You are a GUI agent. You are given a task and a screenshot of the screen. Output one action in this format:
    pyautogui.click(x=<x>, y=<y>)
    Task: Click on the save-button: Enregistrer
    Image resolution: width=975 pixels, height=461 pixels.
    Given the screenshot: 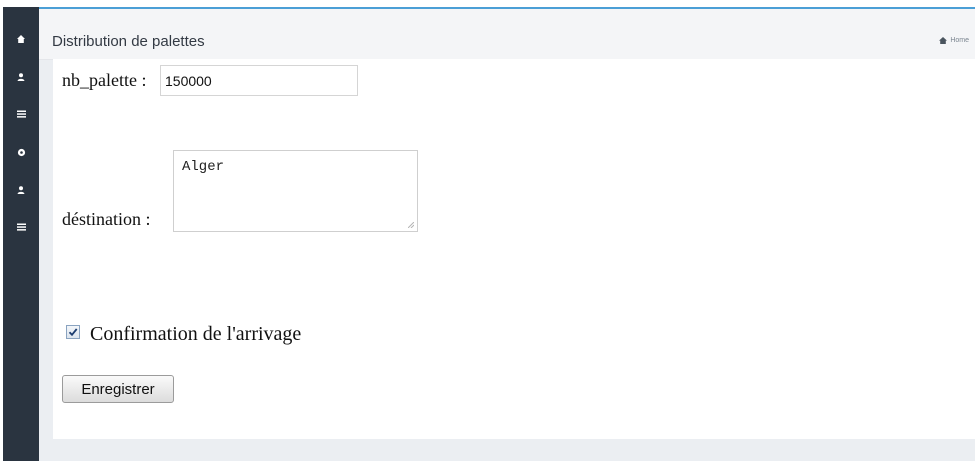 What is the action you would take?
    pyautogui.click(x=118, y=389)
    